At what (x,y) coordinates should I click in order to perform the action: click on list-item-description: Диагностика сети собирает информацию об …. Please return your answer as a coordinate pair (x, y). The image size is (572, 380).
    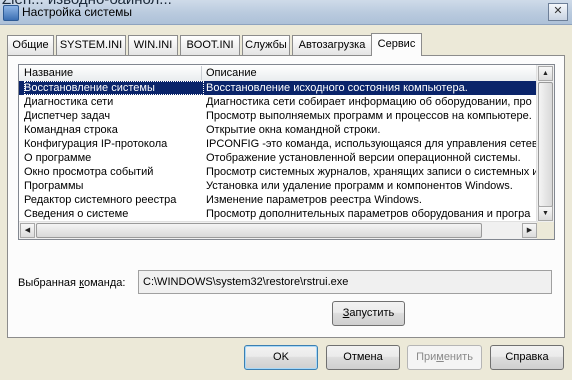
    Looking at the image, I should click on (369, 102).